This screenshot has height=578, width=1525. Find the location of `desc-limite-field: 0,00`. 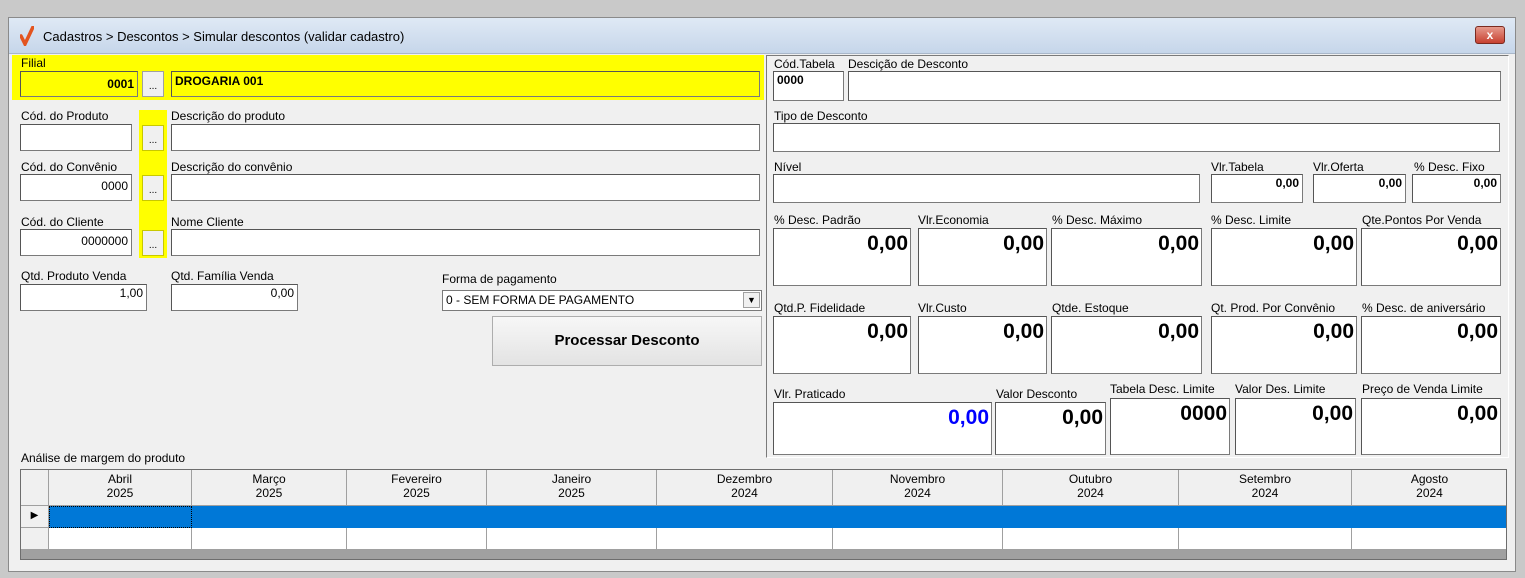

desc-limite-field: 0,00 is located at coordinates (1284, 257).